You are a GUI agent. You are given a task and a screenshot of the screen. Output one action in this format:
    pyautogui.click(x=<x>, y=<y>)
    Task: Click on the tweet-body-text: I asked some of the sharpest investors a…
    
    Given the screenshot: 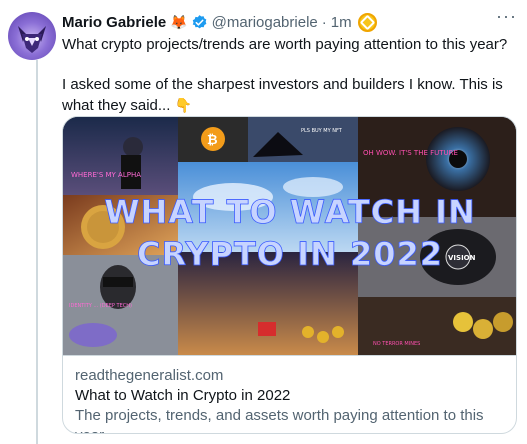 What is the action you would take?
    pyautogui.click(x=282, y=95)
    